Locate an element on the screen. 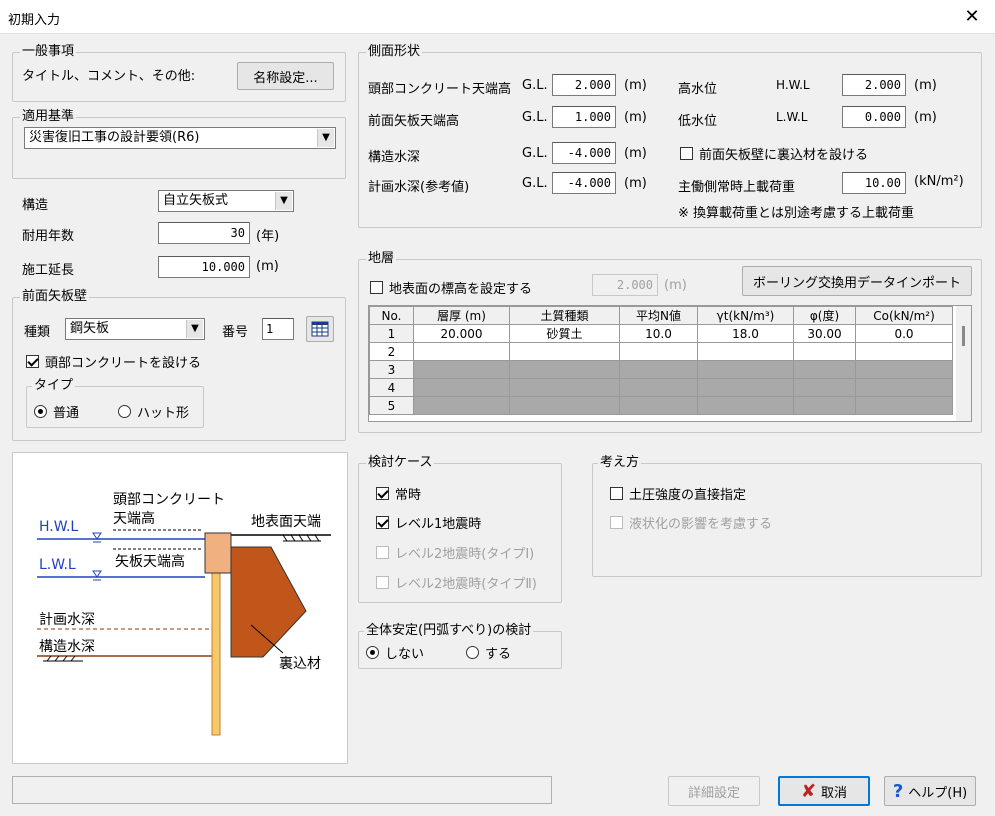  stability-no-radio is located at coordinates (372, 652).